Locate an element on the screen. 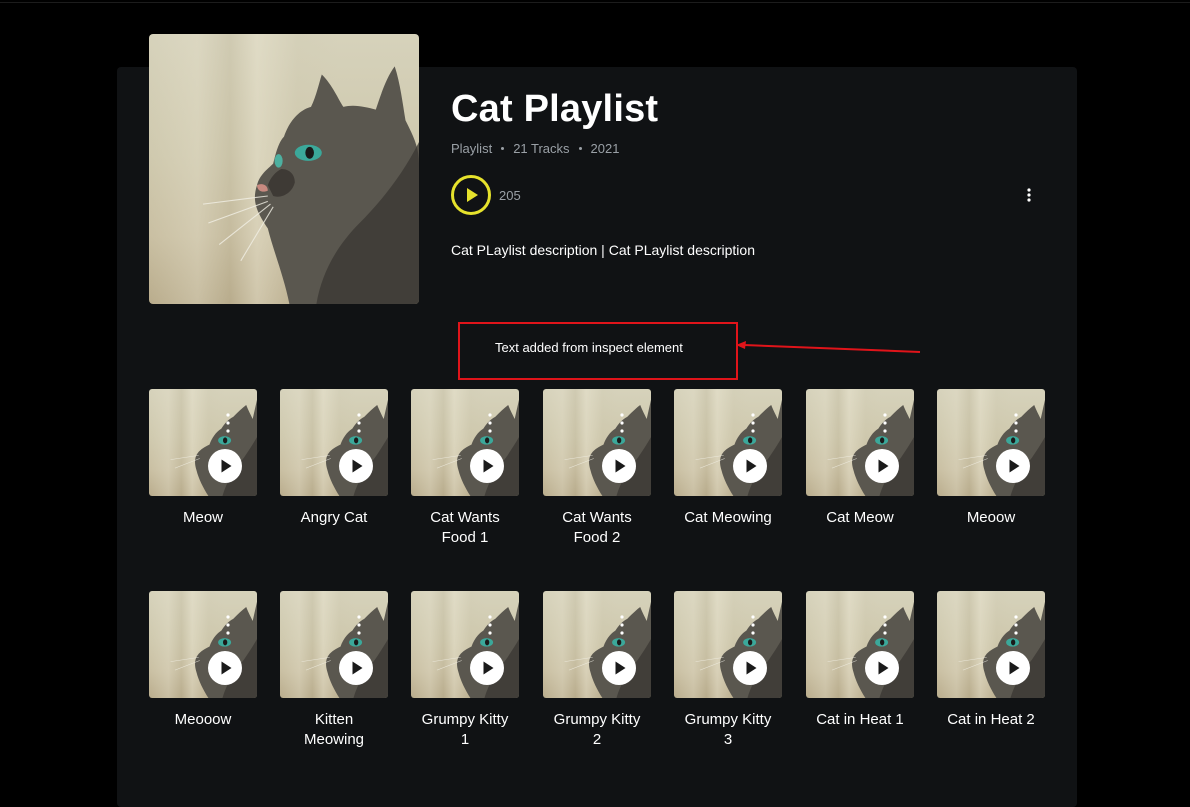  track-tile: Cat Wants Food 1 is located at coordinates (465, 468).